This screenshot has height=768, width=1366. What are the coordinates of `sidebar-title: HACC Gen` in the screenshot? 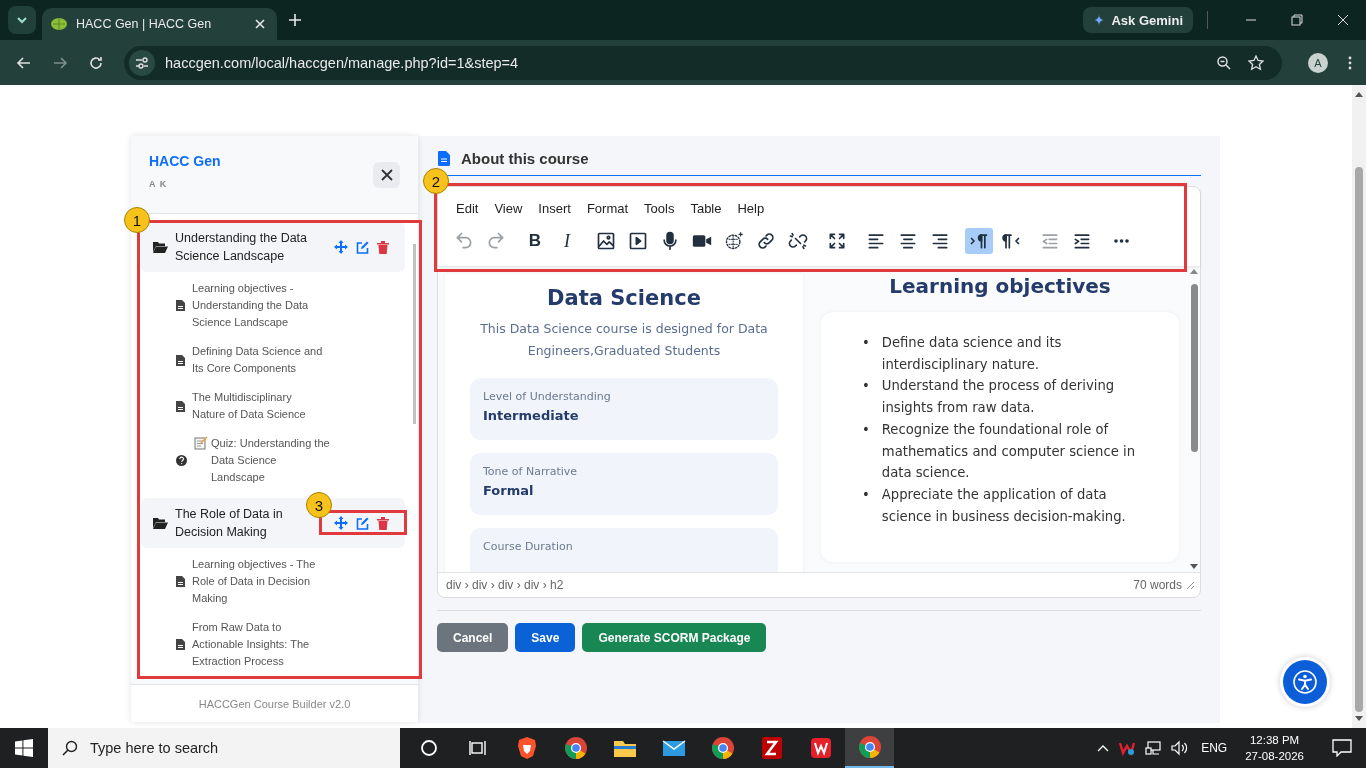 It's located at (185, 161).